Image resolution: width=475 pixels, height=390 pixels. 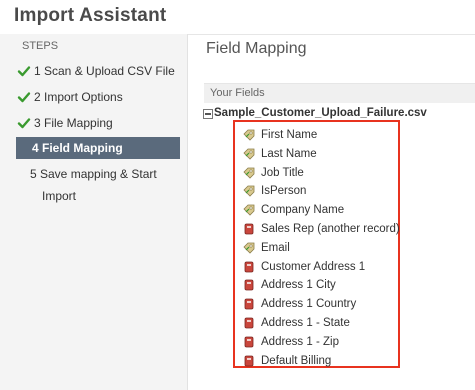 What do you see at coordinates (275, 247) in the screenshot?
I see `field-label: Email` at bounding box center [275, 247].